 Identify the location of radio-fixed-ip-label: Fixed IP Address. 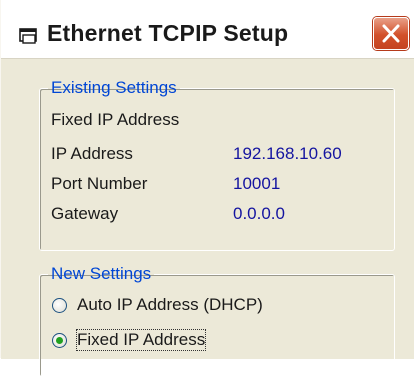
(141, 340).